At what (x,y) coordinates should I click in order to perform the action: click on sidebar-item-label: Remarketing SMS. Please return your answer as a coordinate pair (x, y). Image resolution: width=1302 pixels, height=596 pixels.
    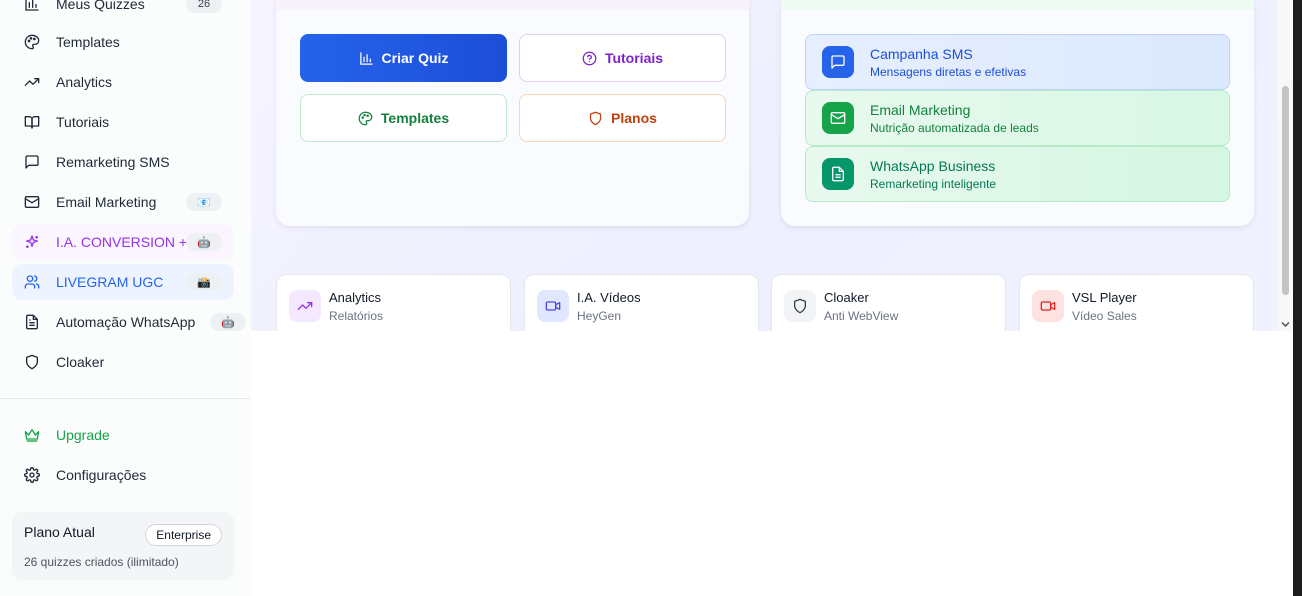
    Looking at the image, I should click on (113, 162).